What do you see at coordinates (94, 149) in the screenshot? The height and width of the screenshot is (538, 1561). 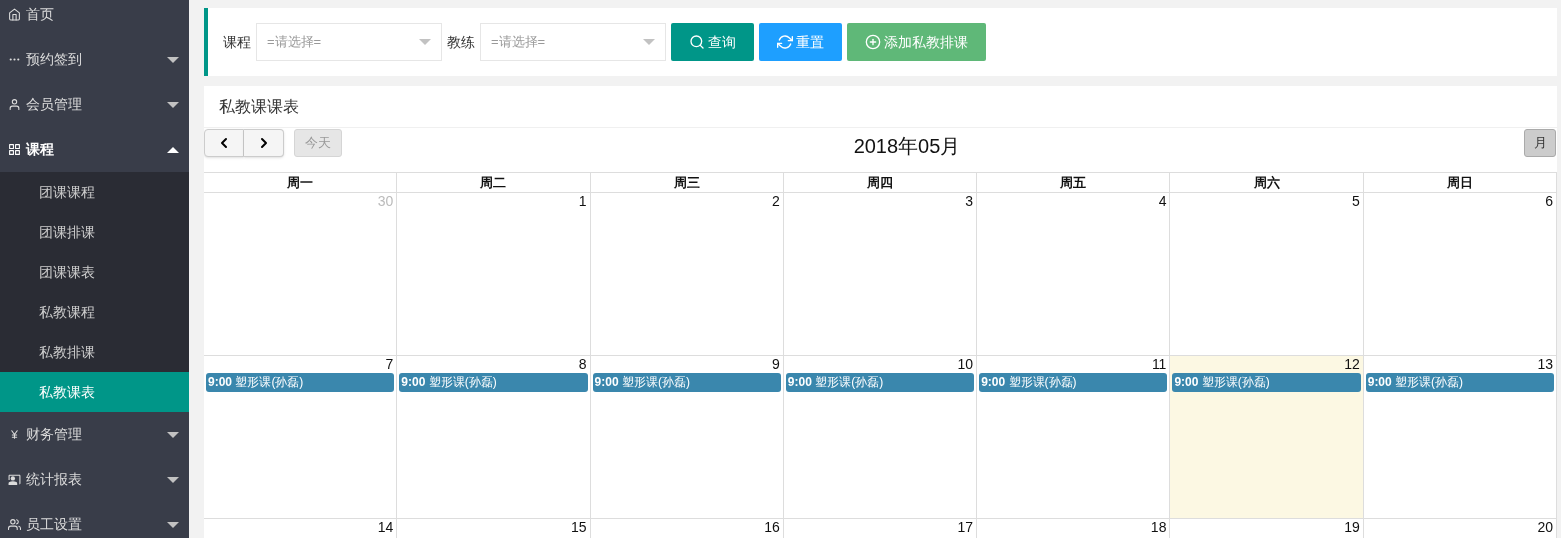 I see `sidebar-item: 课程` at bounding box center [94, 149].